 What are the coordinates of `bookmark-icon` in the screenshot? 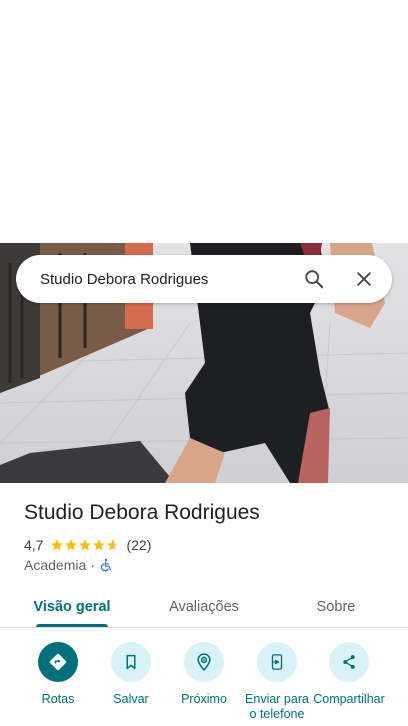 It's located at (131, 662).